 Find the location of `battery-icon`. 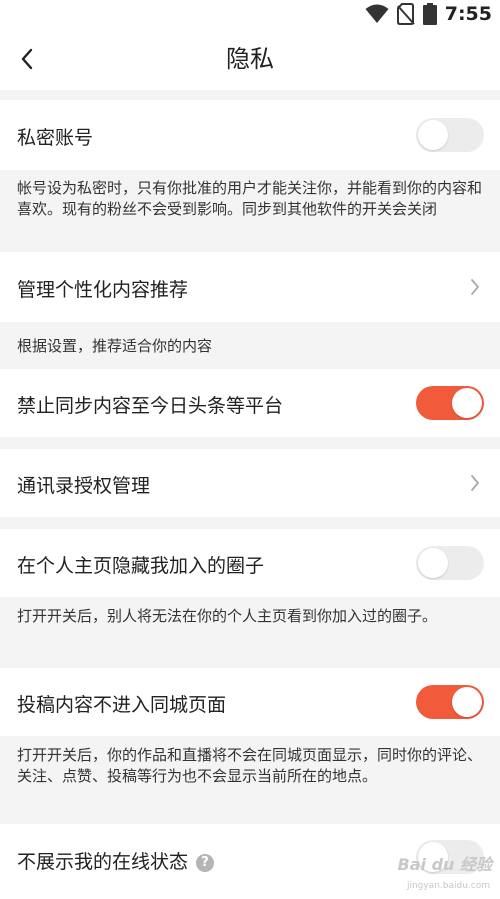

battery-icon is located at coordinates (429, 14).